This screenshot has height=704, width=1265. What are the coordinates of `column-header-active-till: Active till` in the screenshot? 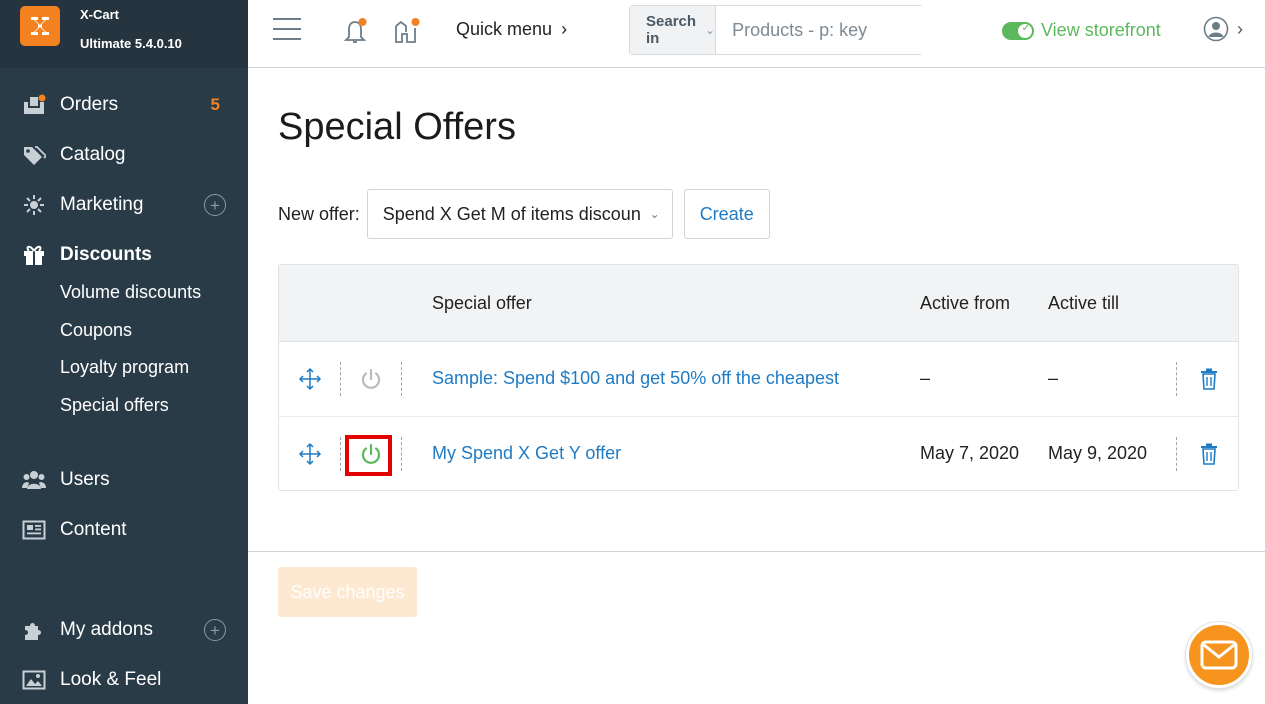 It's located at (1083, 303).